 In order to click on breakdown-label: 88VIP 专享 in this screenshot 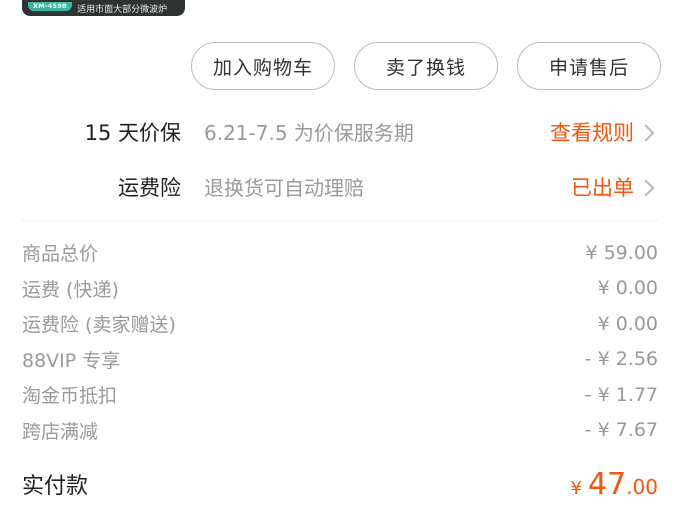, I will do `click(71, 360)`.